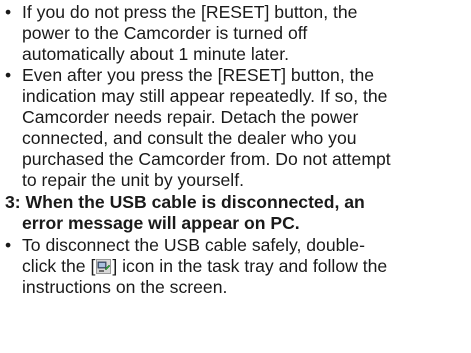 This screenshot has width=471, height=353. Describe the element at coordinates (165, 33) in the screenshot. I see `item-1-line-2: power to the Camcorder is turned off` at that location.